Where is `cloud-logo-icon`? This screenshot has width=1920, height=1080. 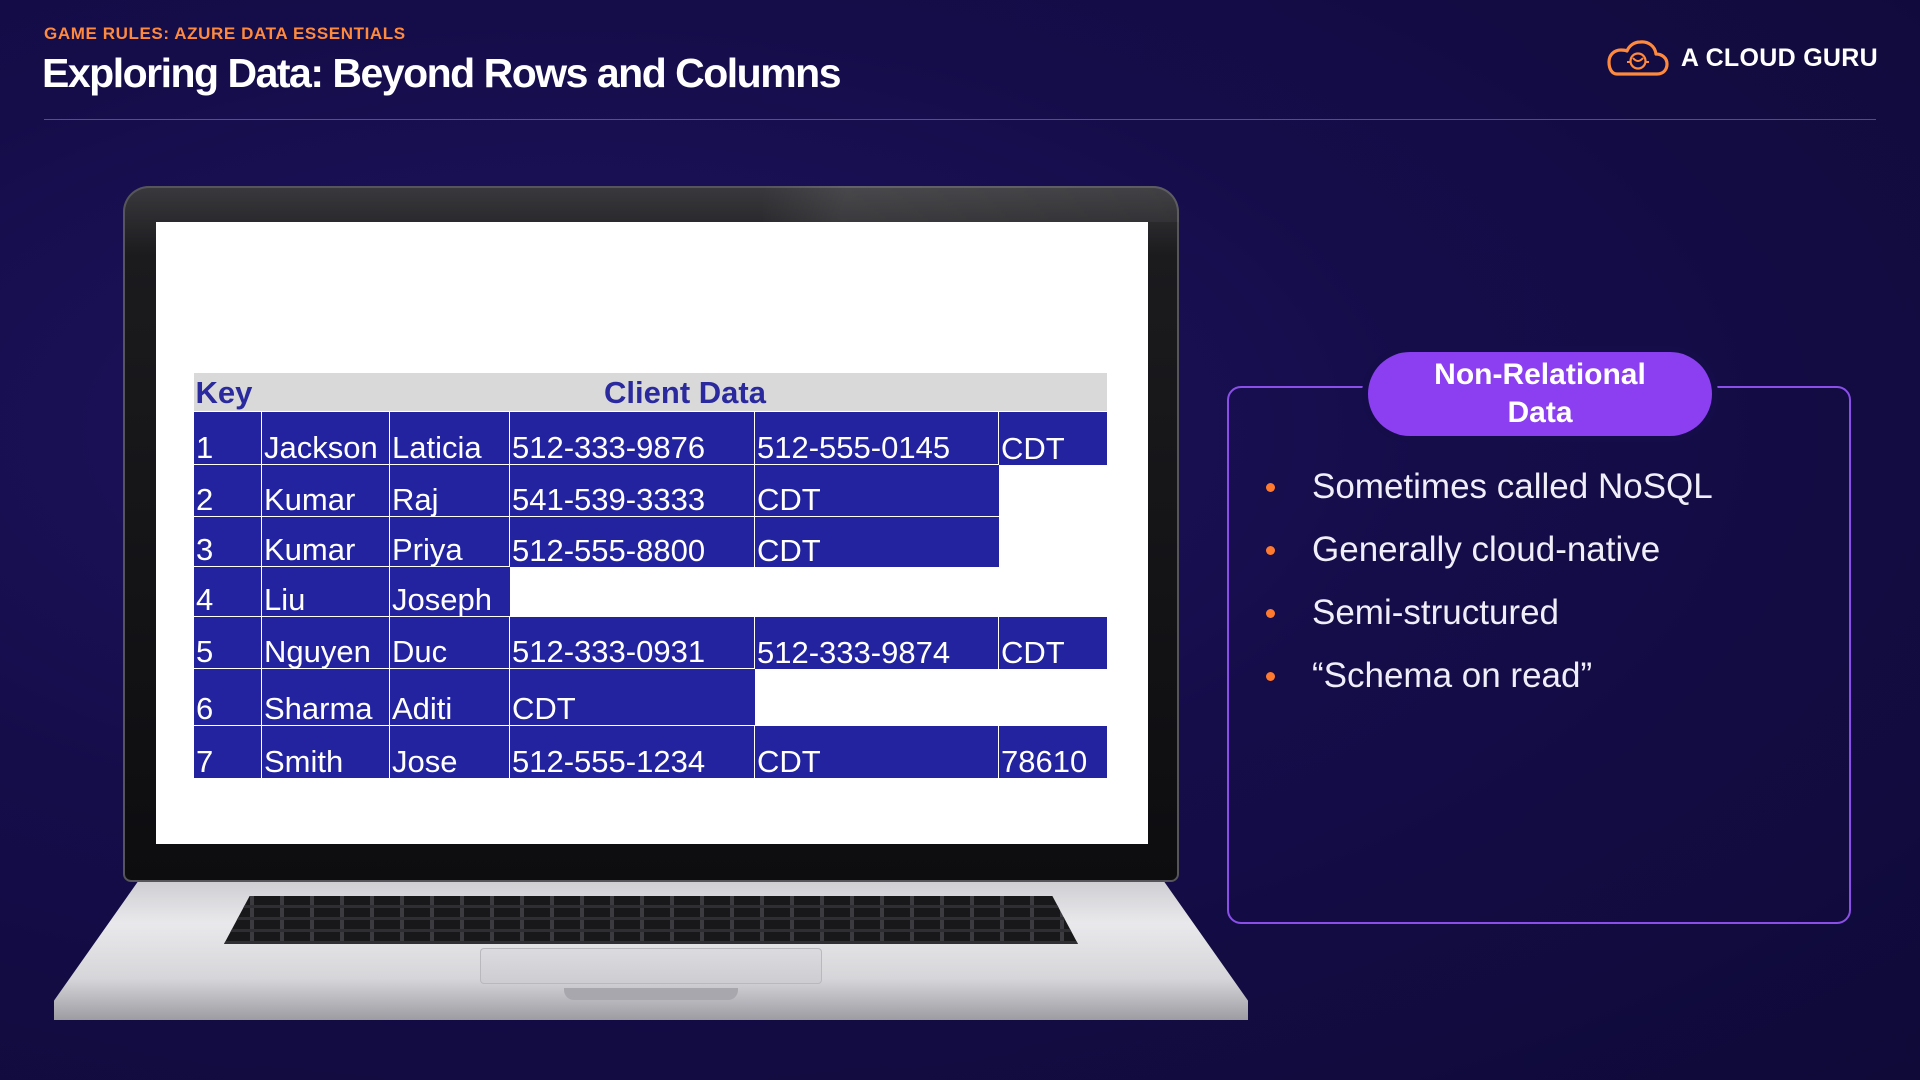 cloud-logo-icon is located at coordinates (1637, 58).